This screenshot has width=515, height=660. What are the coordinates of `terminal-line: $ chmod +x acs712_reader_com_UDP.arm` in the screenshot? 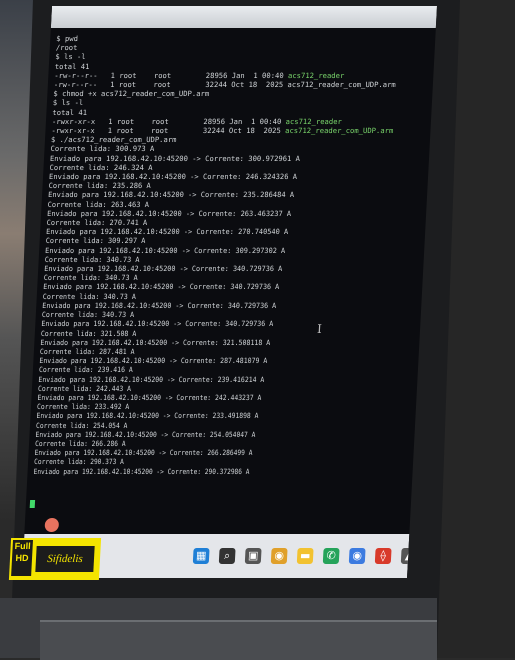 It's located at (239, 93).